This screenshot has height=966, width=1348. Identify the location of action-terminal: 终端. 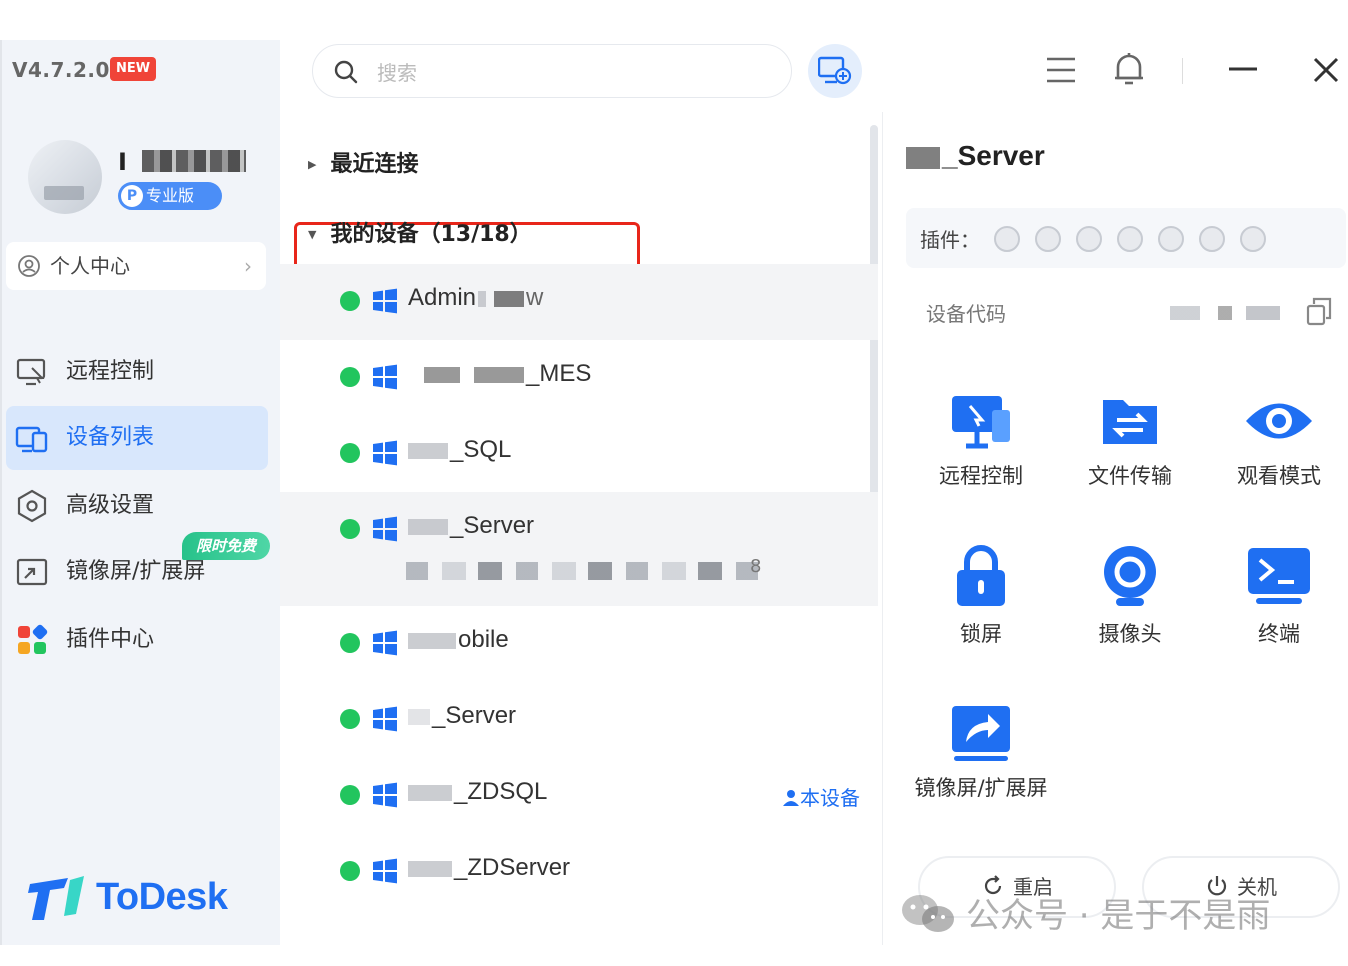
(1276, 596).